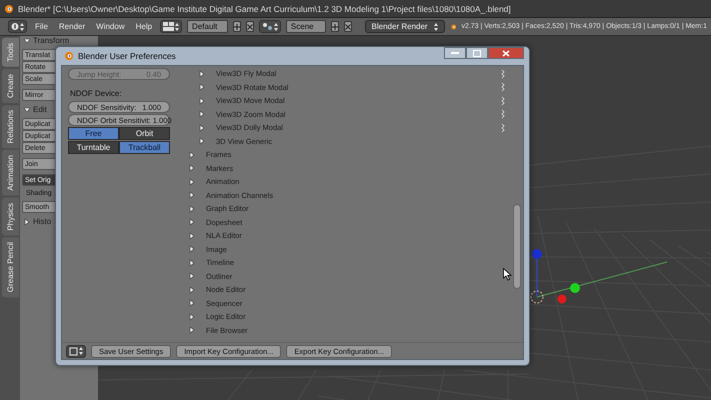  What do you see at coordinates (96, 93) in the screenshot?
I see `section-label: NDOF Device:` at bounding box center [96, 93].